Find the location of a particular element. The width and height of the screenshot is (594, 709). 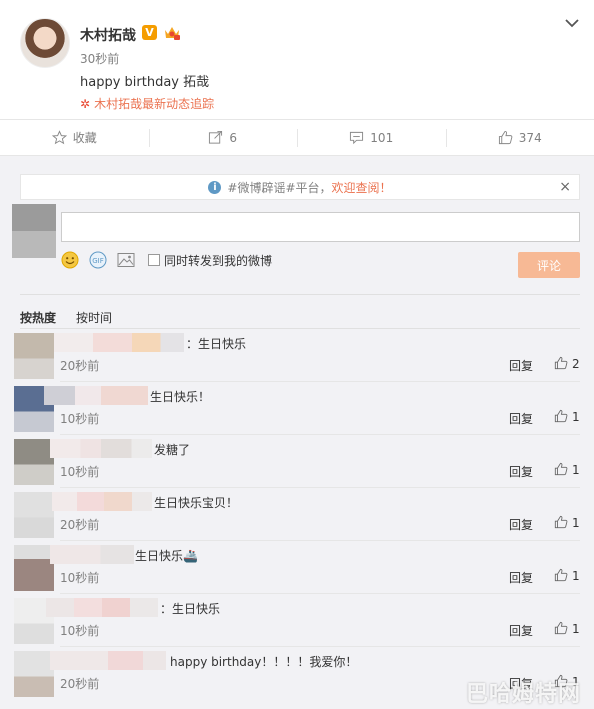

emoji-icon is located at coordinates (70, 260).